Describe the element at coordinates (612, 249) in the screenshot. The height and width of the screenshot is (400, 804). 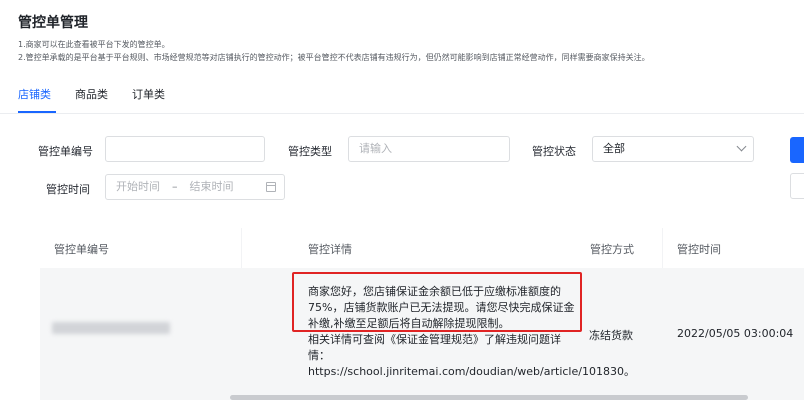
I see `column-header-method: 管控方式` at that location.